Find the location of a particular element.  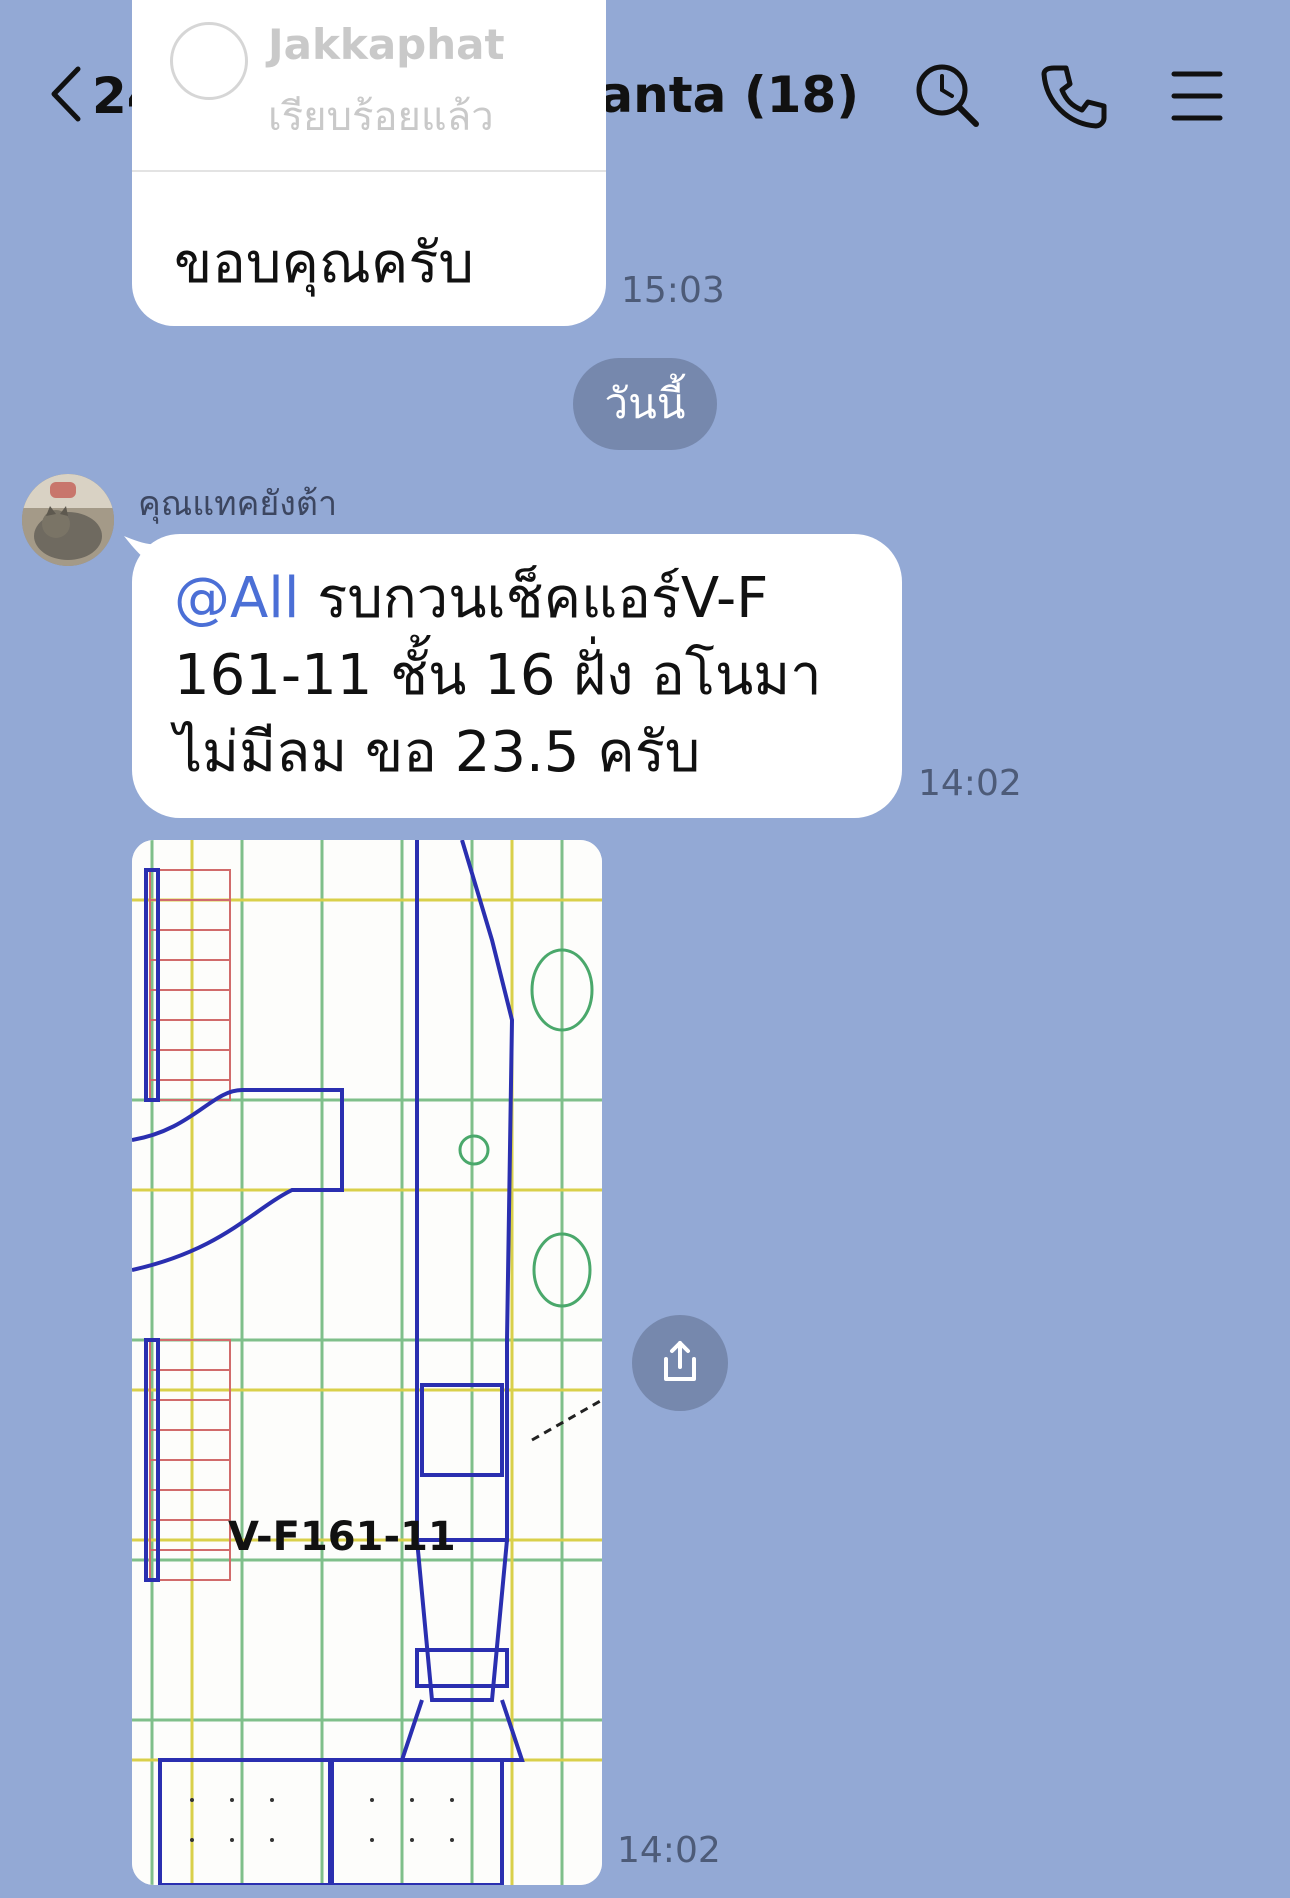

quoted-avatar is located at coordinates (209, 61).